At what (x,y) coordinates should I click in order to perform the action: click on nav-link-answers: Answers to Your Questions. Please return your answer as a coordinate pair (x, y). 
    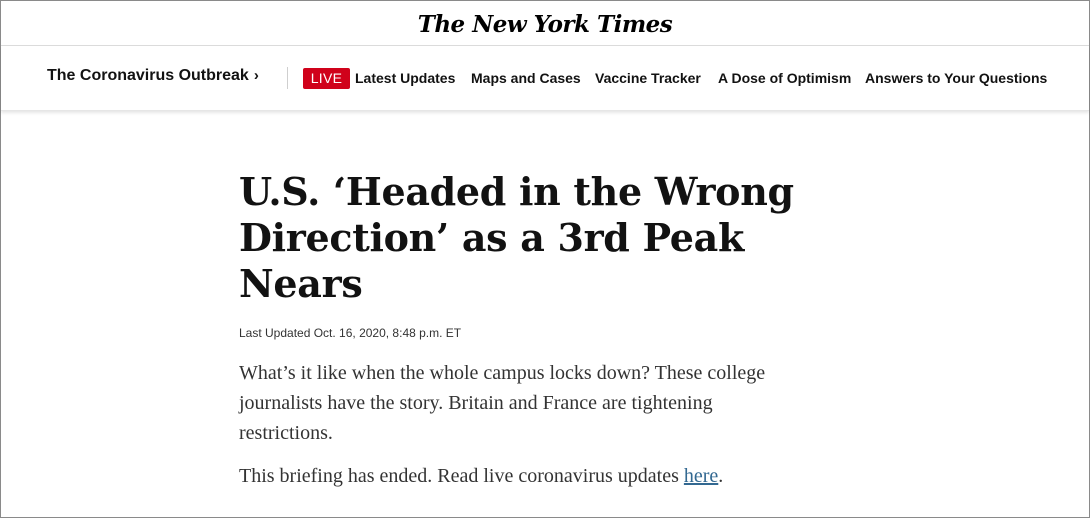
    Looking at the image, I should click on (956, 78).